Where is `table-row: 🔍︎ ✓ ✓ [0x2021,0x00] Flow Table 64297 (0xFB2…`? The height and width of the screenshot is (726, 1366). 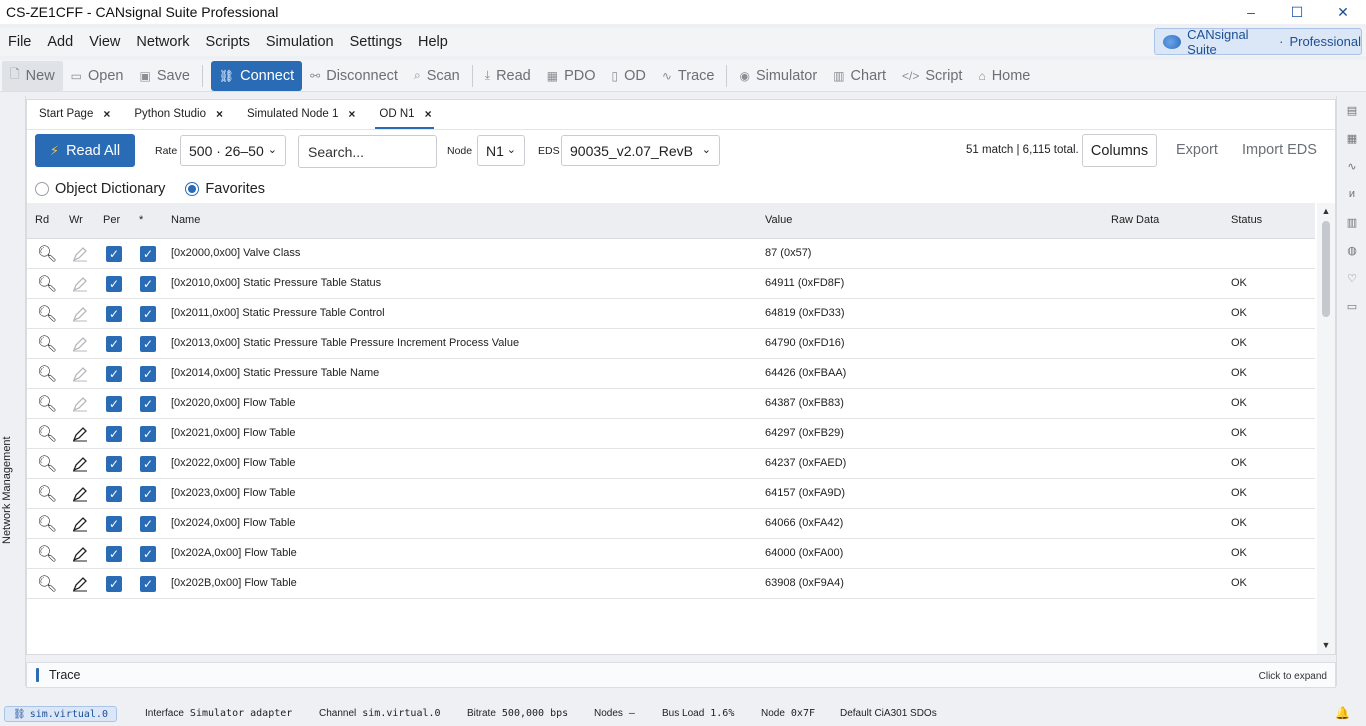
table-row: 🔍︎ ✓ ✓ [0x2021,0x00] Flow Table 64297 (0xFB2… is located at coordinates (671, 434).